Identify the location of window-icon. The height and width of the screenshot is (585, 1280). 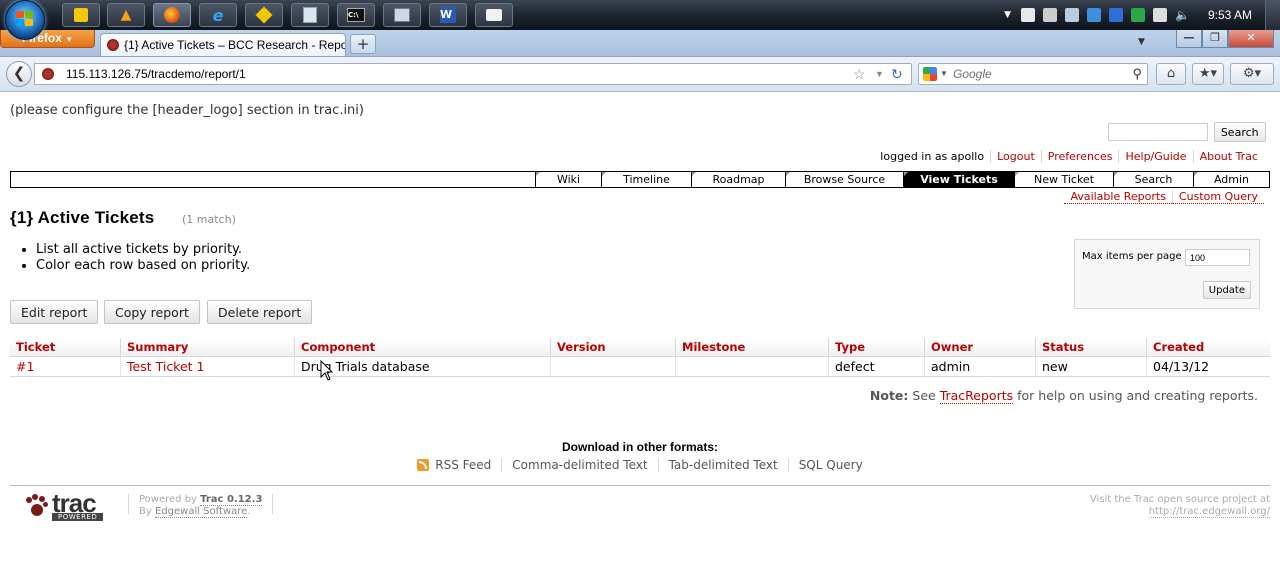
(402, 15).